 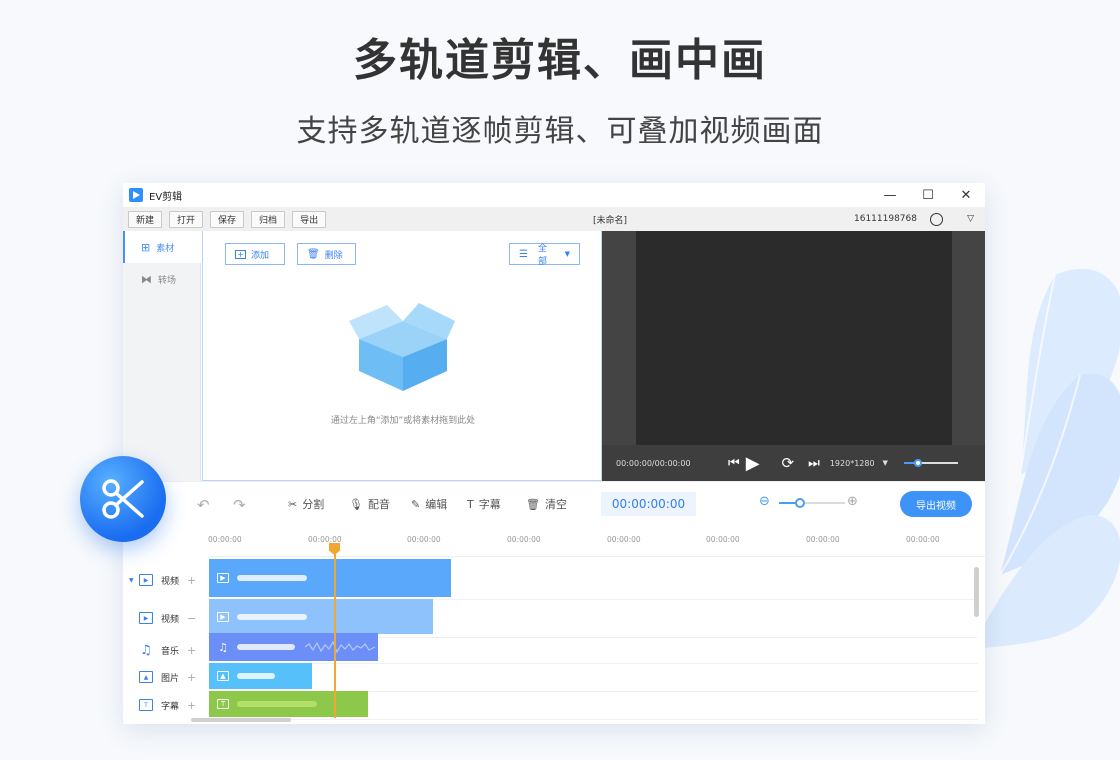 What do you see at coordinates (554, 219) in the screenshot?
I see `menu-bar: 新建 打开 保存 归档 导出 [未命名] 16111198768 ▽` at bounding box center [554, 219].